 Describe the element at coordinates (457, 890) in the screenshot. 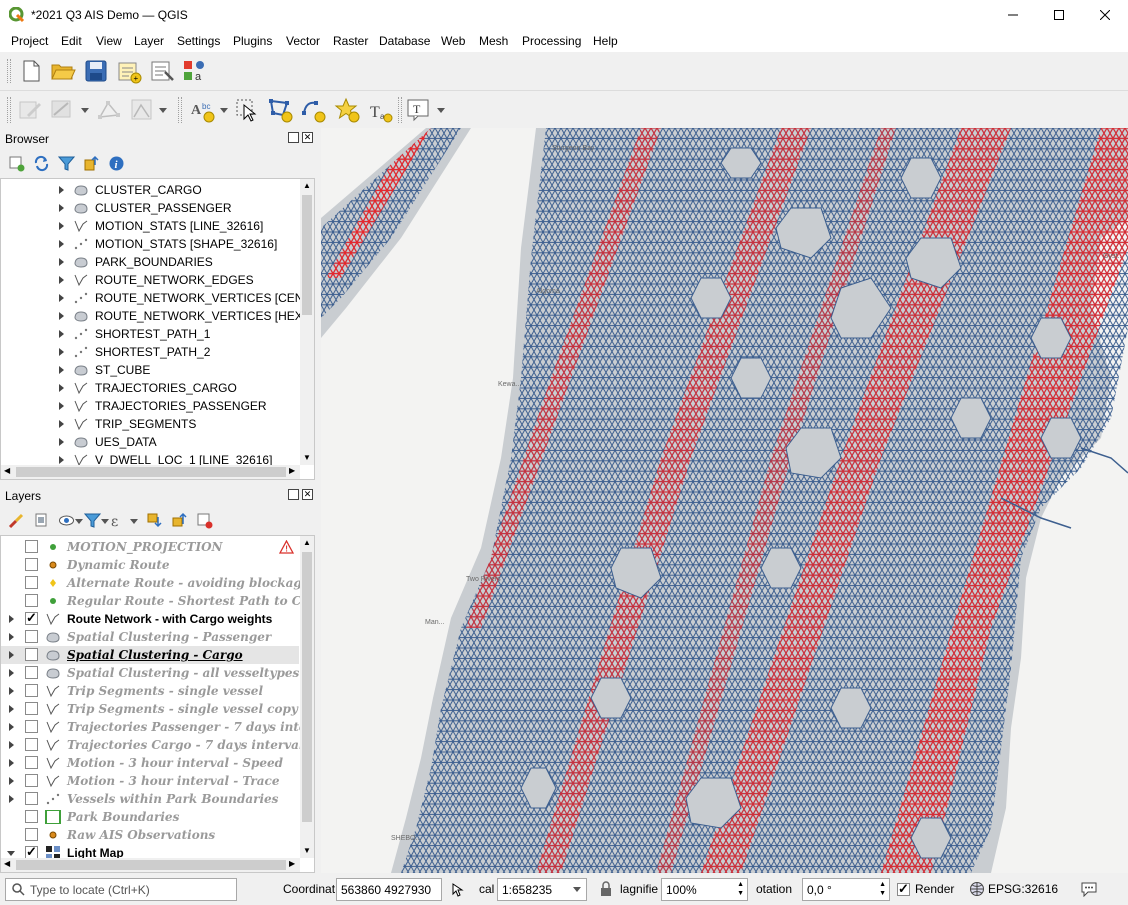

I see `mouse-toggle-icon` at that location.